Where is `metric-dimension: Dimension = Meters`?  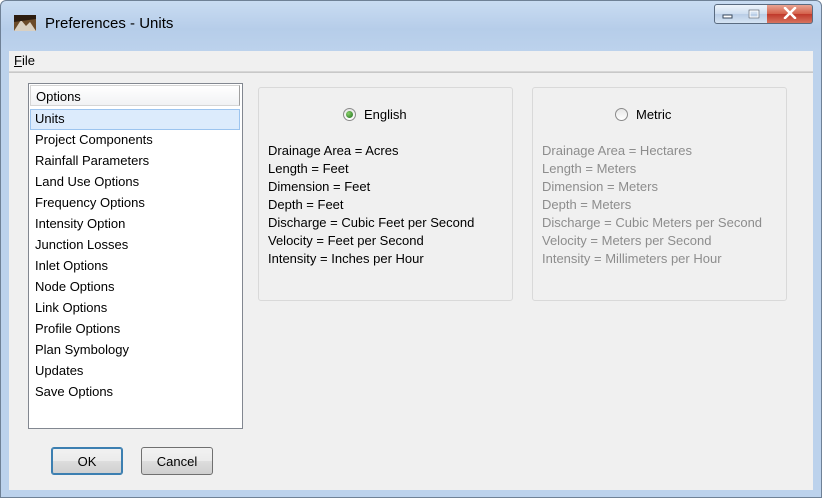
metric-dimension: Dimension = Meters is located at coordinates (600, 186).